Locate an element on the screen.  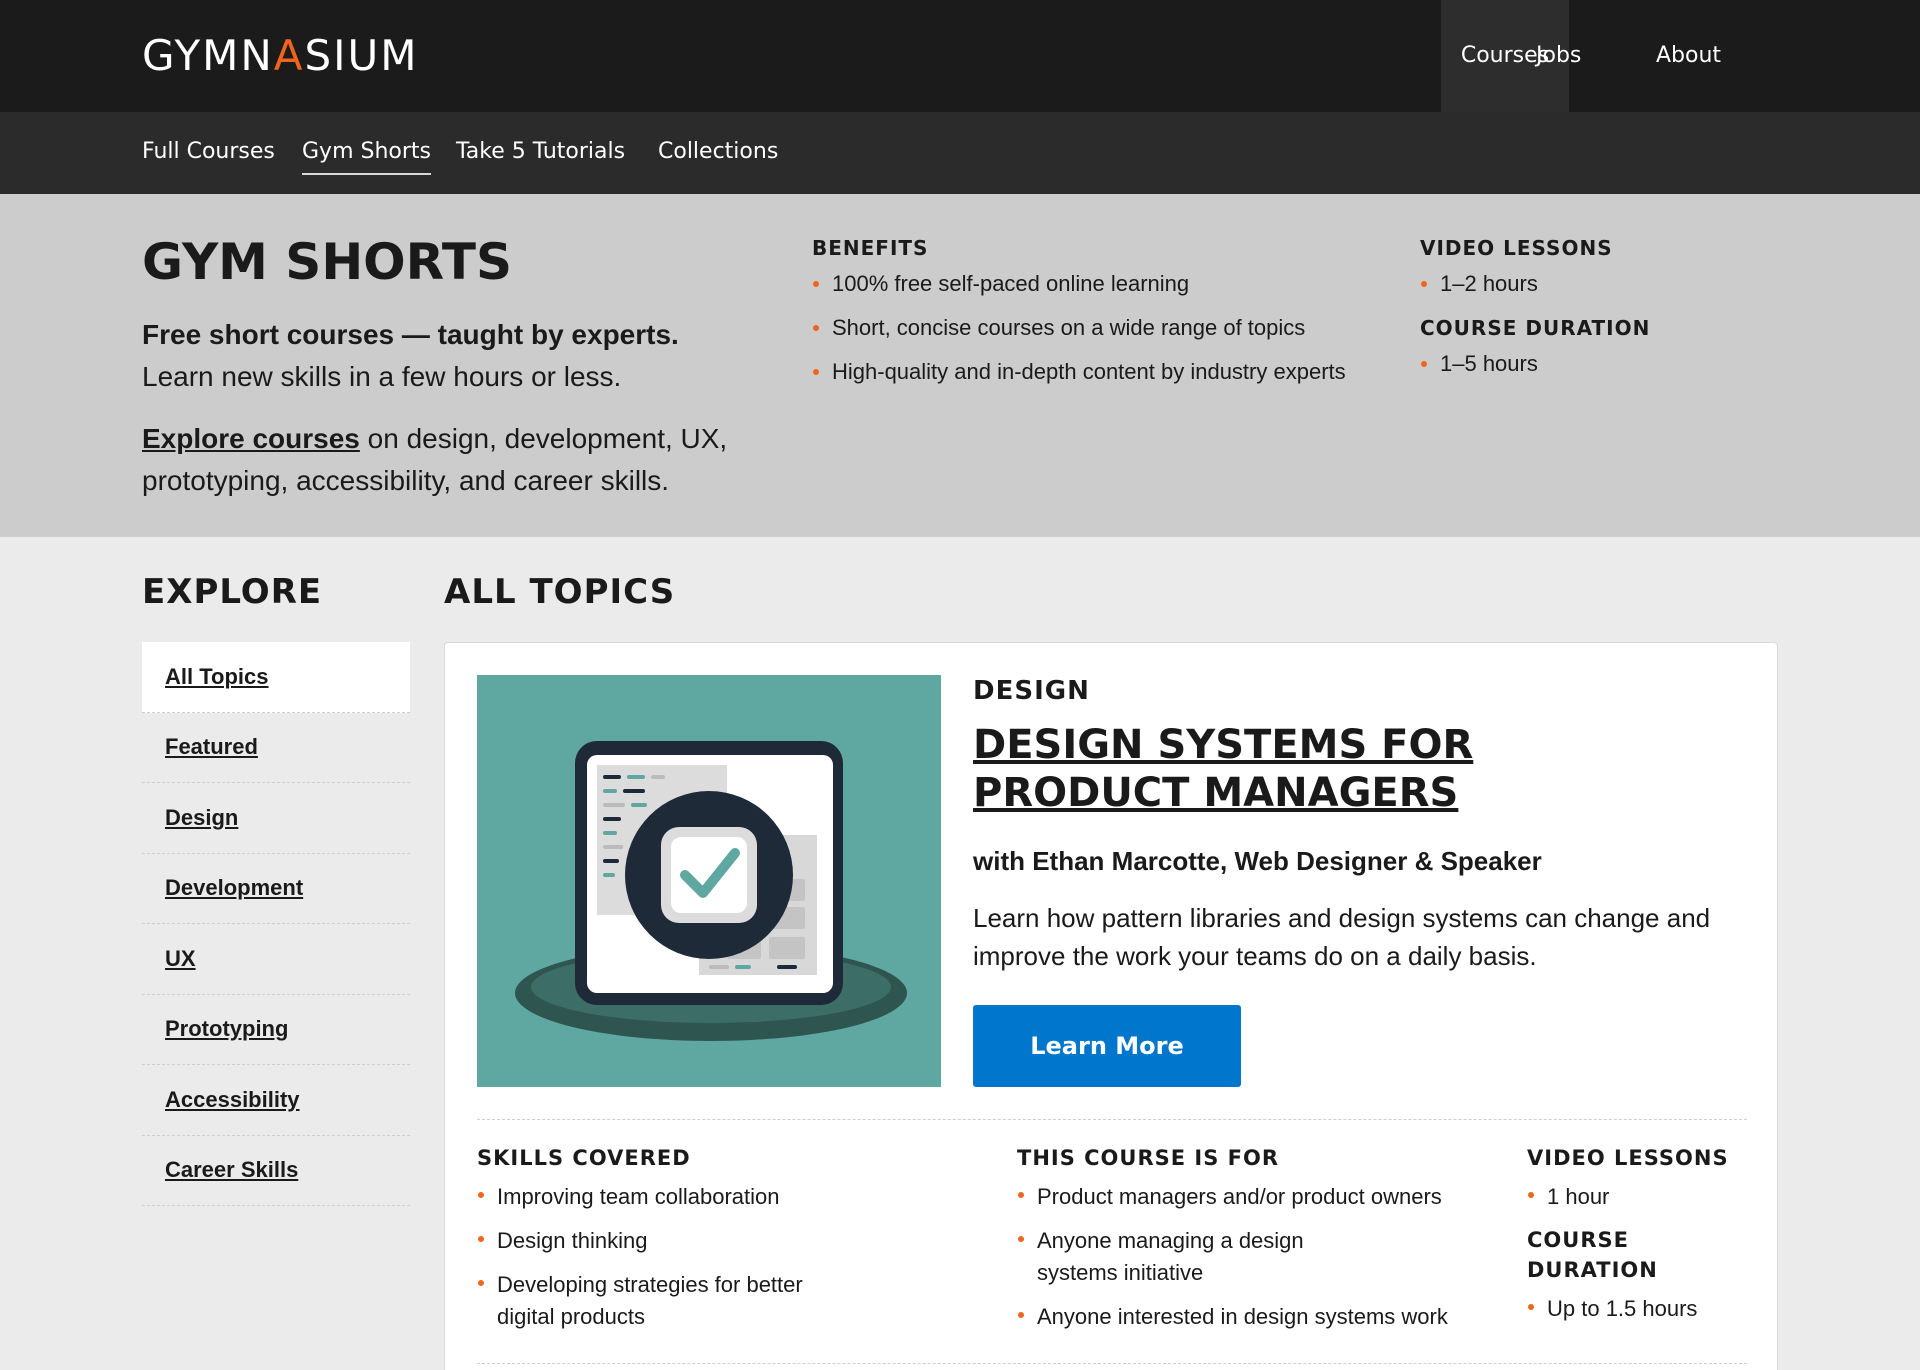
benefits-heading: BENEFITS is located at coordinates (870, 248).